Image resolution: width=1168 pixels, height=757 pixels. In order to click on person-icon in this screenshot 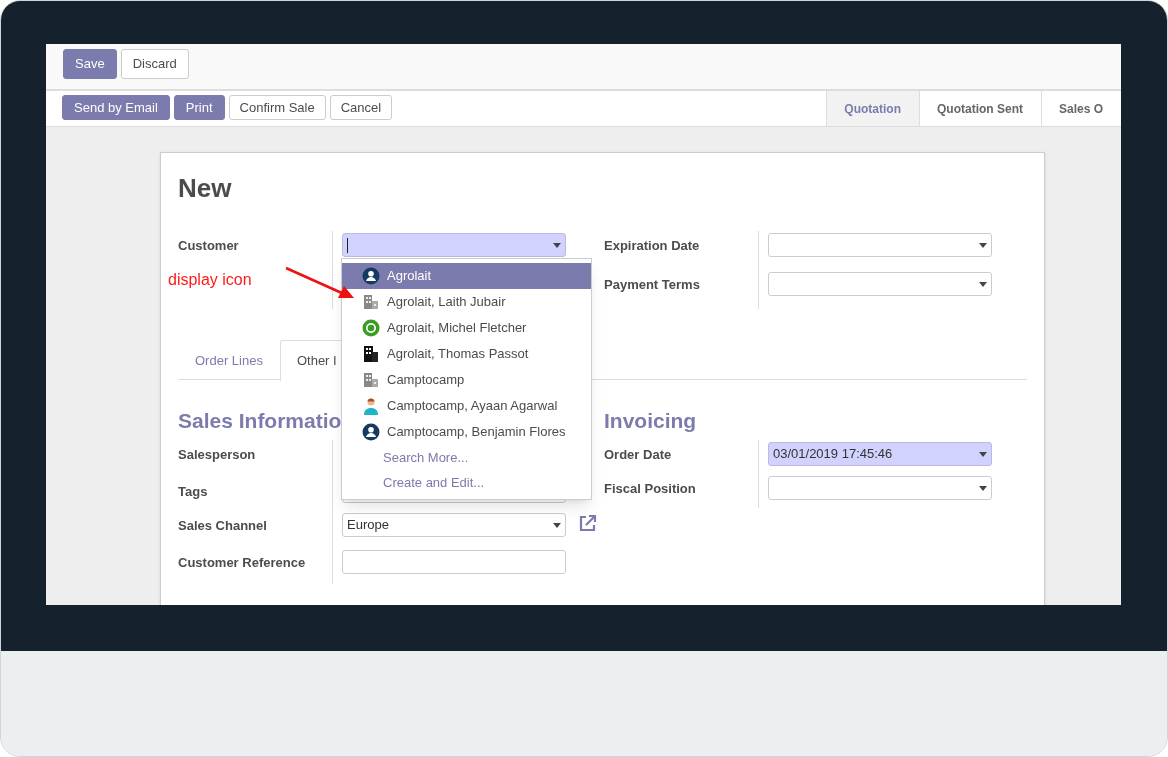, I will do `click(371, 406)`.